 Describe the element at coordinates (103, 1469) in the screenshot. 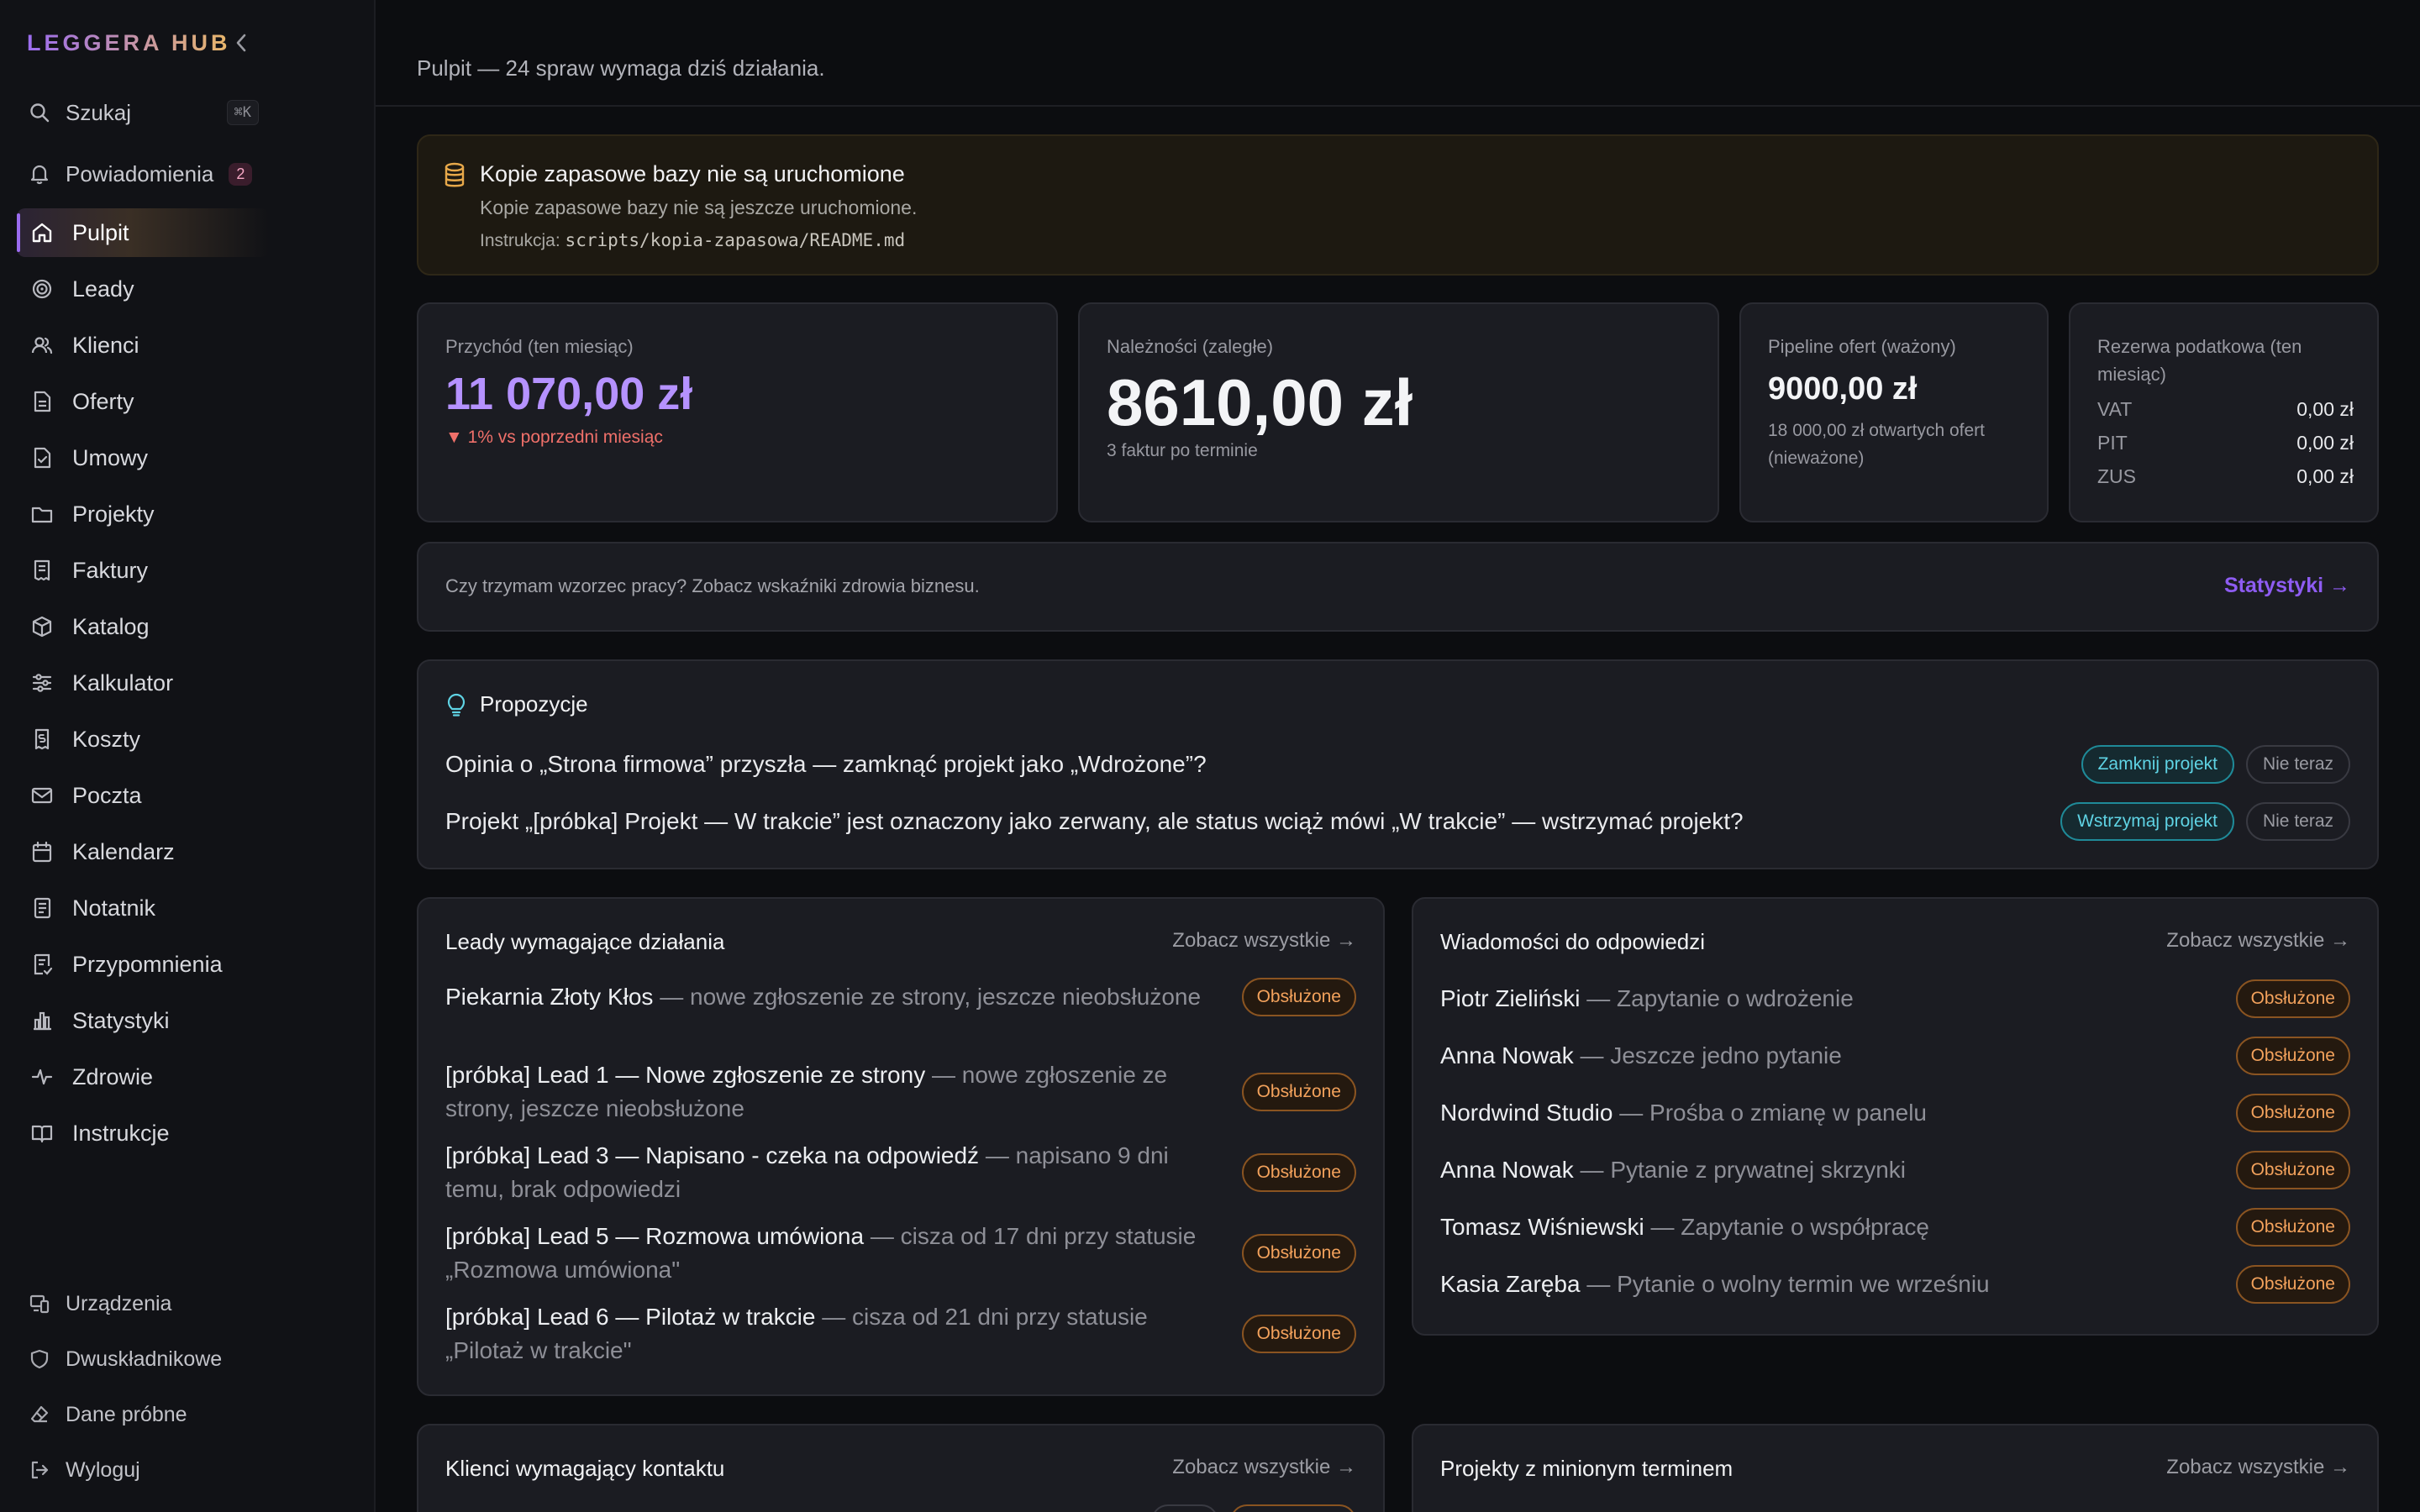

I see `sidebar-item-label: Wyloguj` at that location.